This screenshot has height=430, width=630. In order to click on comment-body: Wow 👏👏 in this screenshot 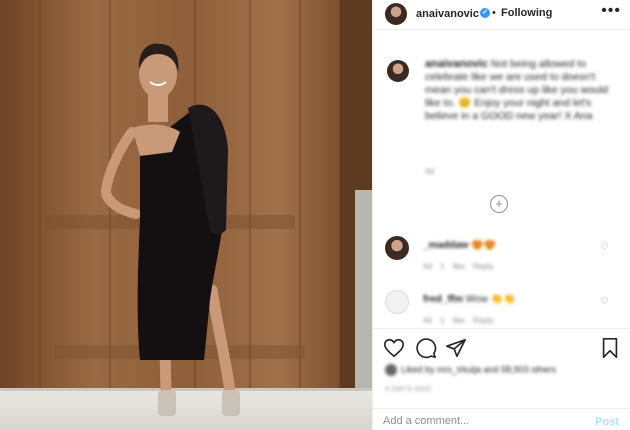, I will do `click(490, 299)`.